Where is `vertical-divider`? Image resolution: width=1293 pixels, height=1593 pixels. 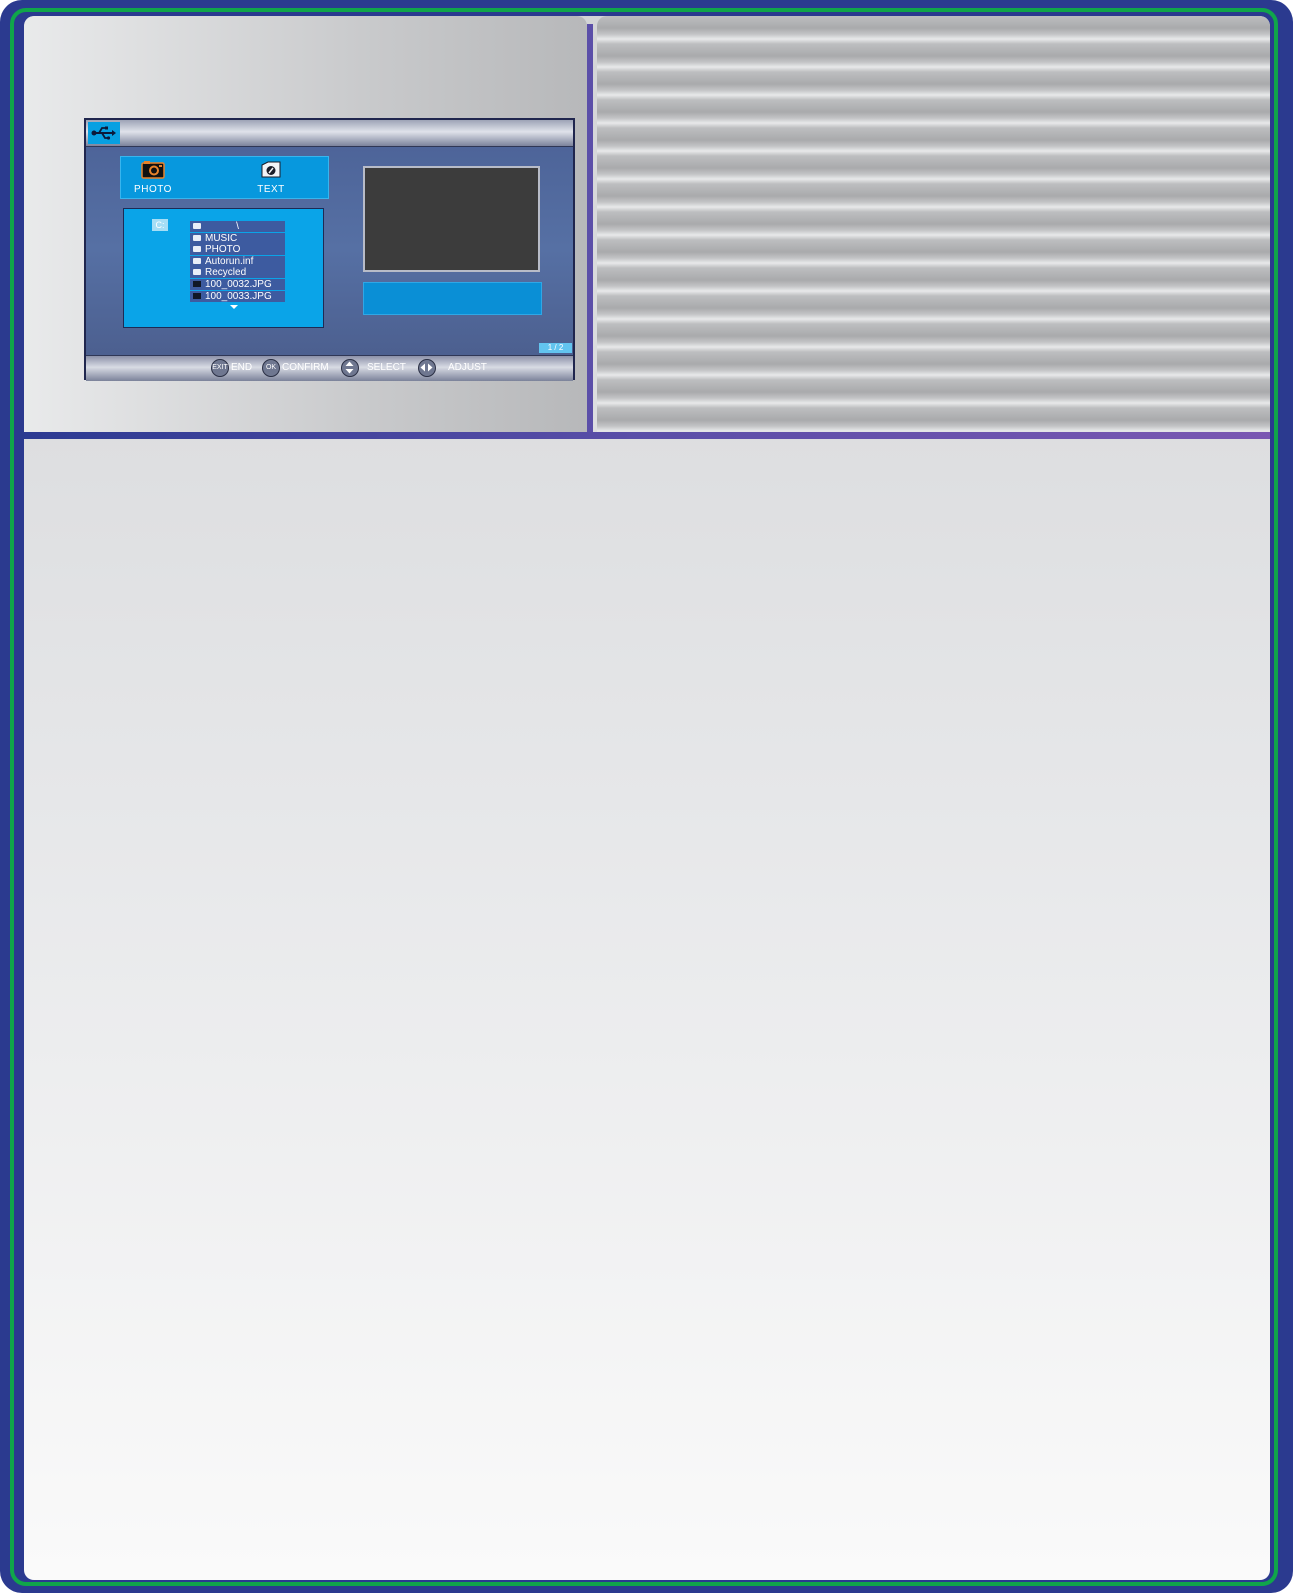 vertical-divider is located at coordinates (590, 228).